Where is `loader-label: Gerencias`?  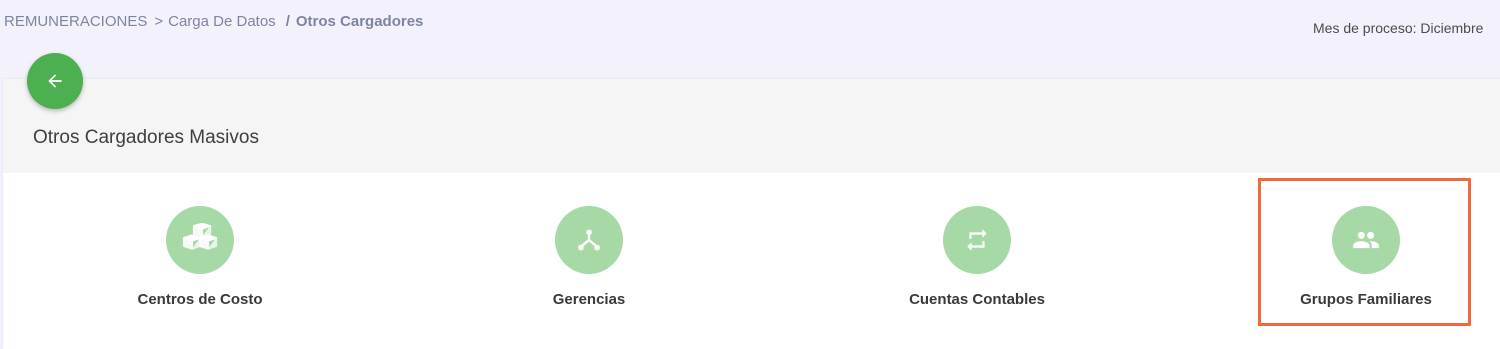
loader-label: Gerencias is located at coordinates (589, 299).